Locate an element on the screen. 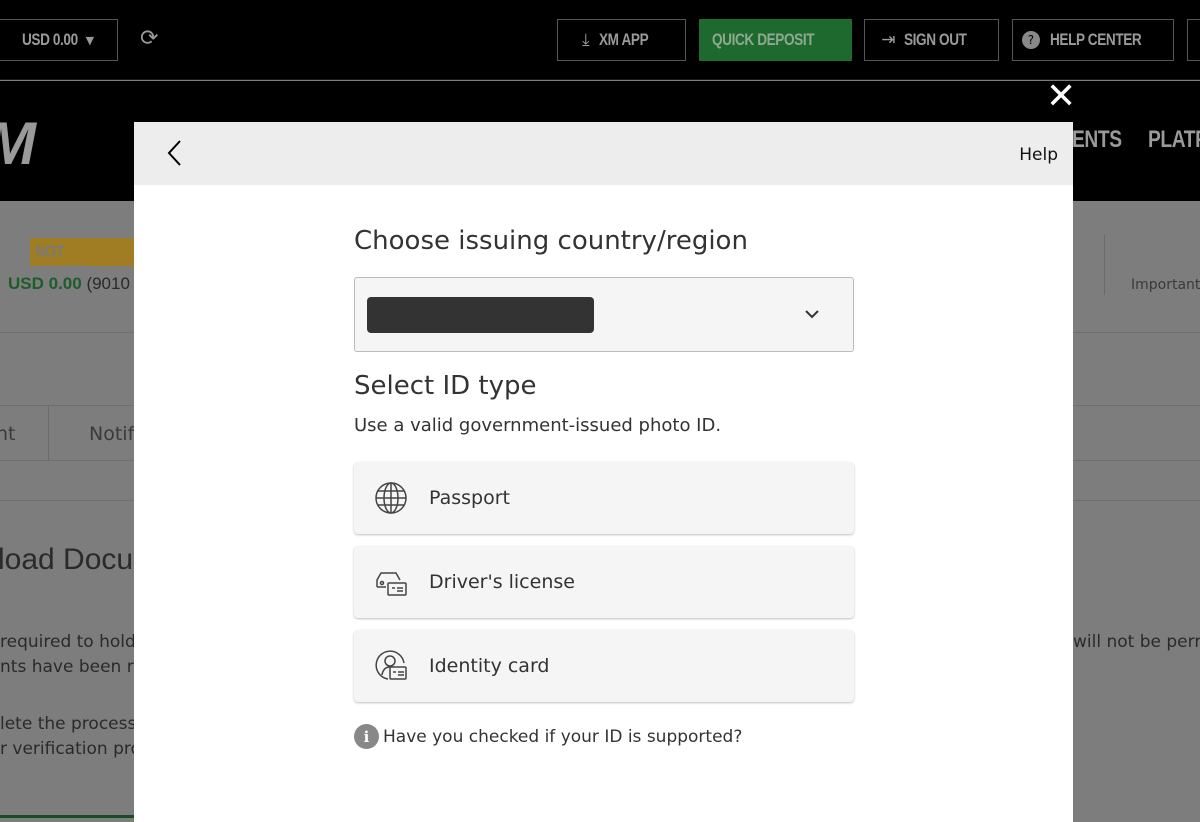  sign-out-button: ⇥ SIGN OUT is located at coordinates (931, 40).